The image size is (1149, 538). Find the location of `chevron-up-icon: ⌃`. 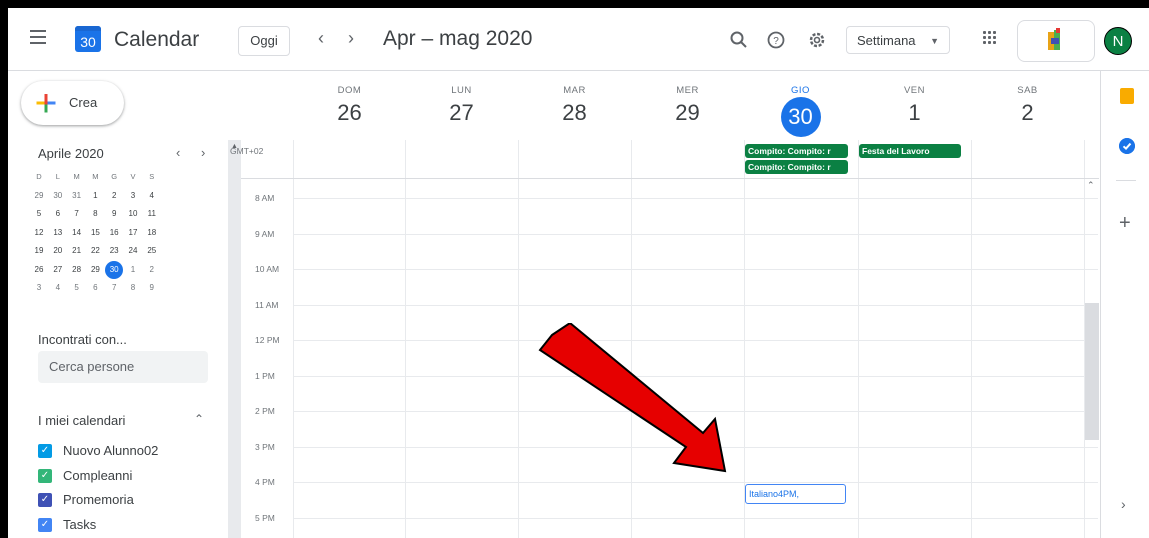

chevron-up-icon: ⌃ is located at coordinates (199, 419).